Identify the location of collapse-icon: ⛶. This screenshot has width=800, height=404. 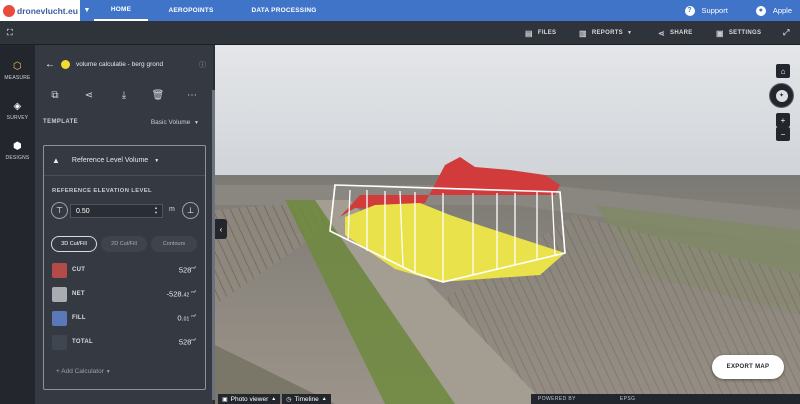
(12, 33).